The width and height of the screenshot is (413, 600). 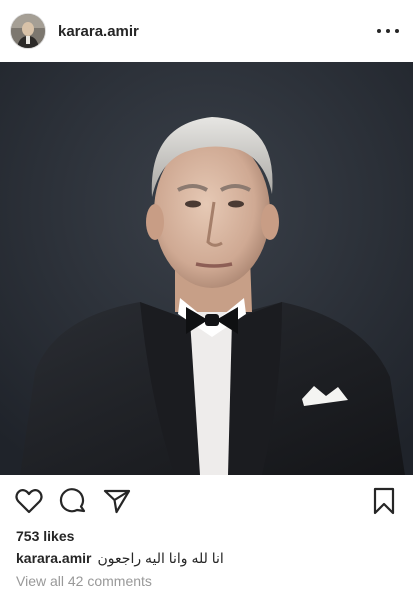 I want to click on likes-count: 753 likes, so click(x=45, y=536).